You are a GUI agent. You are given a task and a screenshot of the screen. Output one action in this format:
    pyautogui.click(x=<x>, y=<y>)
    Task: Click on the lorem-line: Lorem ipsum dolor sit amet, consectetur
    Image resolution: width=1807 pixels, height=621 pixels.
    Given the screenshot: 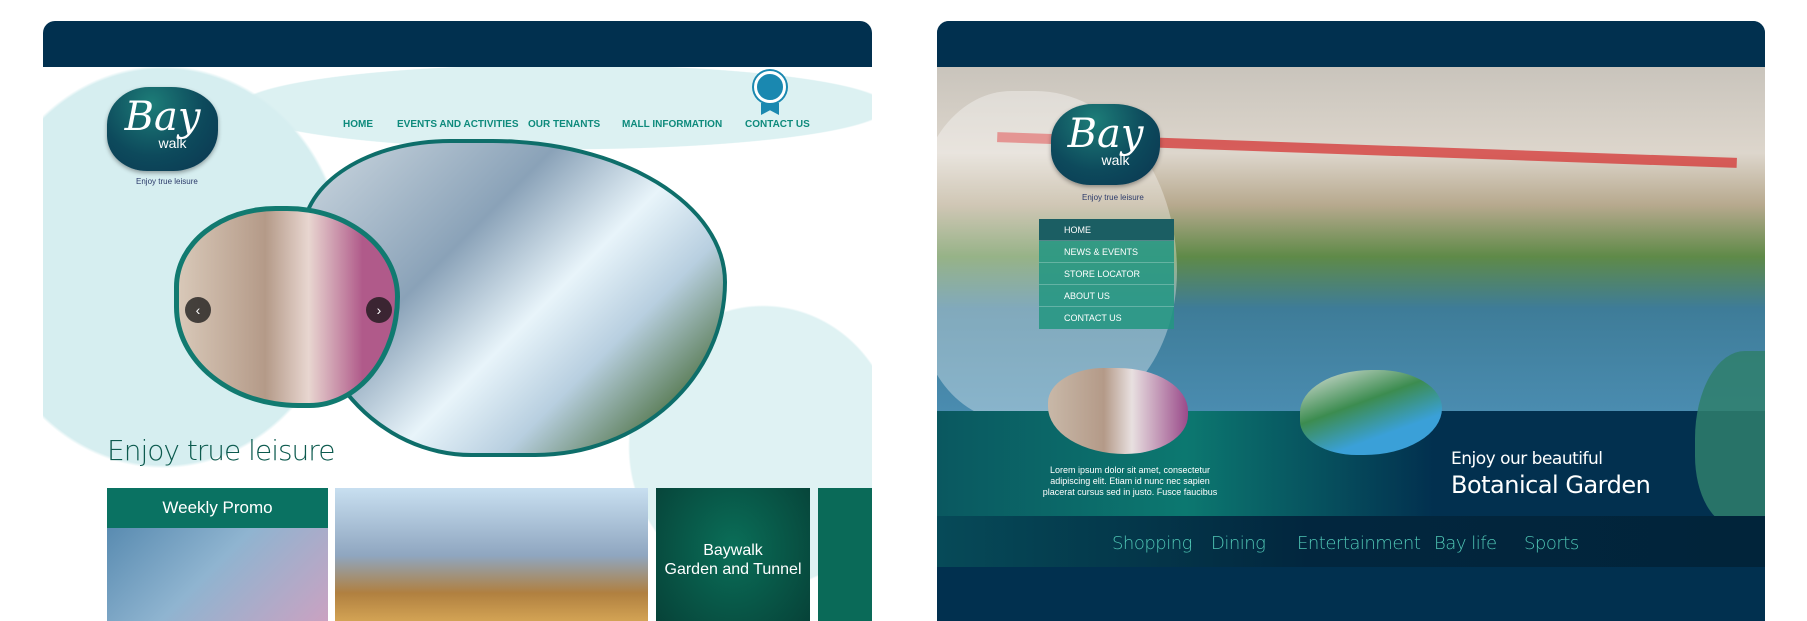 What is the action you would take?
    pyautogui.click(x=1130, y=470)
    